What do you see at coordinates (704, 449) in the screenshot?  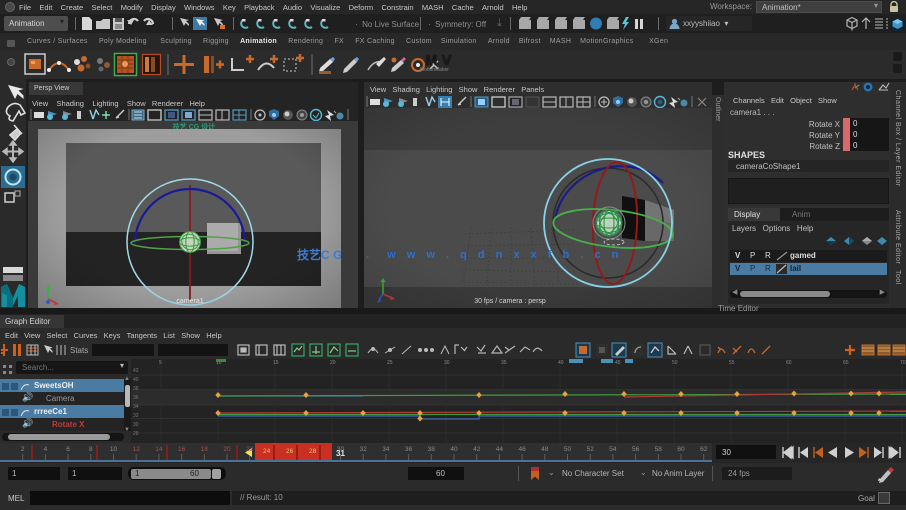 I see `svg-text: 62` at bounding box center [704, 449].